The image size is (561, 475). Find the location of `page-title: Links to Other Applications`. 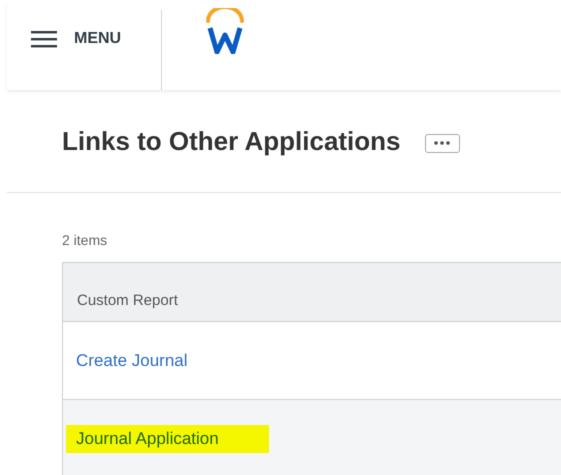

page-title: Links to Other Applications is located at coordinates (231, 141).